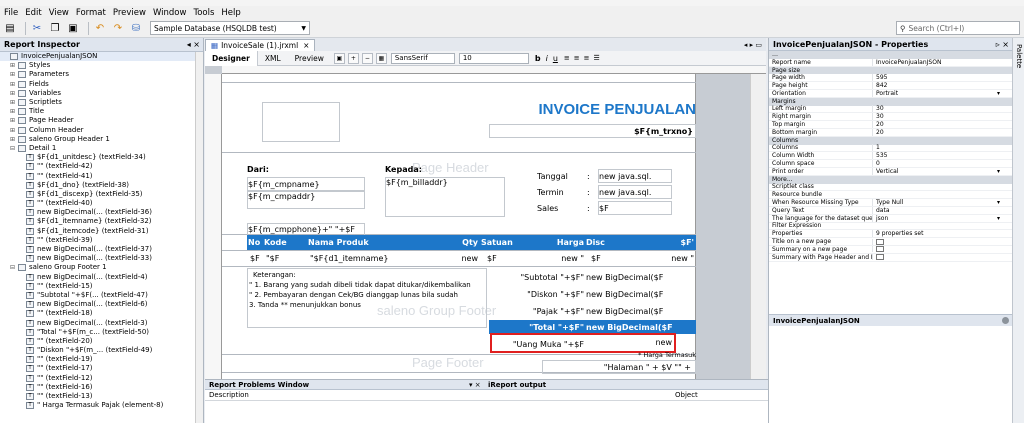 The width and height of the screenshot is (1024, 423). I want to click on tree-item: T "" (textField-13), so click(98, 396).